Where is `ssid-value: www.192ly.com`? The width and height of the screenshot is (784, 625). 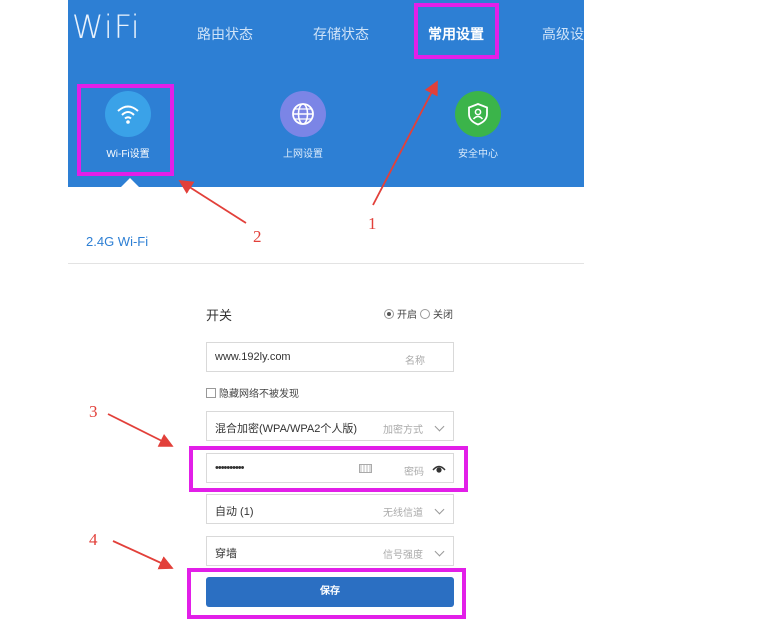
ssid-value: www.192ly.com is located at coordinates (253, 357).